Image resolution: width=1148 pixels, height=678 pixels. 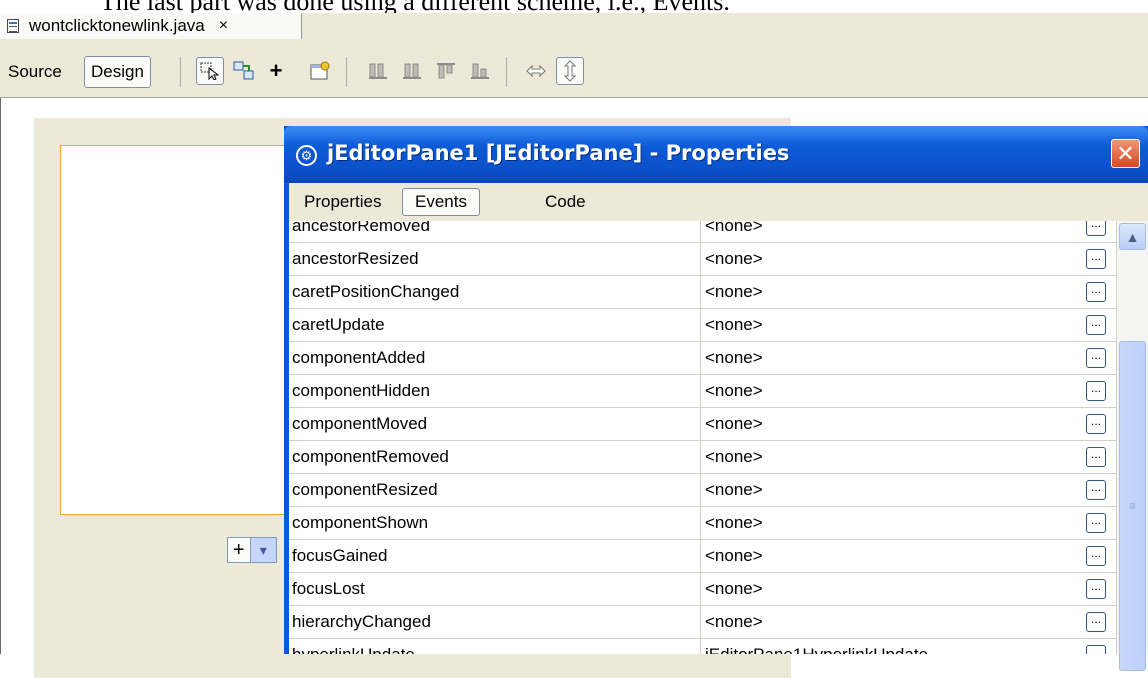 I want to click on scroll-thumb: ≡, so click(x=1132, y=506).